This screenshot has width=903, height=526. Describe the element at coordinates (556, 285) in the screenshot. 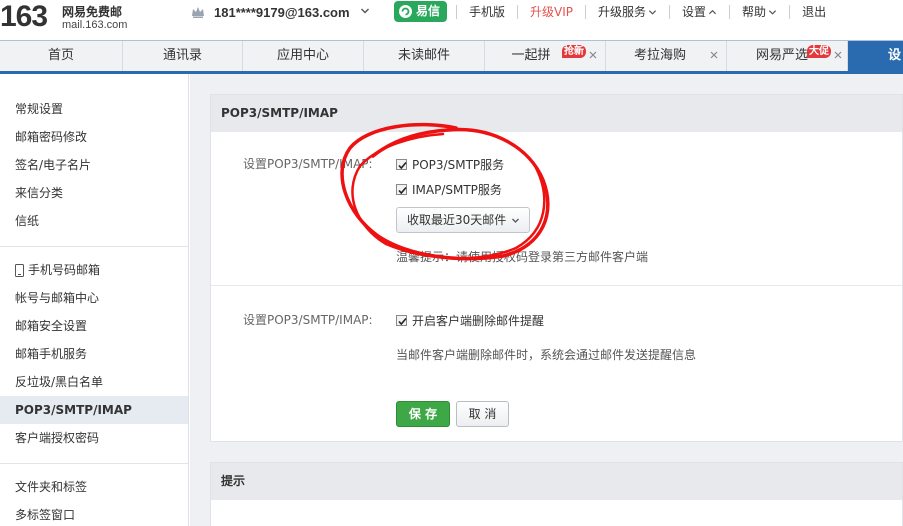

I see `row-divider` at that location.